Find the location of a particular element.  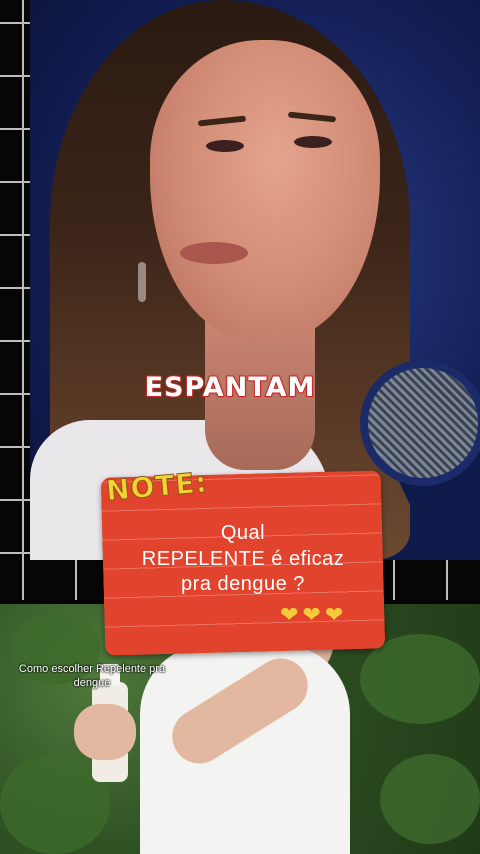

video-caption: Como escolher Repelente pra dengue is located at coordinates (92, 676).